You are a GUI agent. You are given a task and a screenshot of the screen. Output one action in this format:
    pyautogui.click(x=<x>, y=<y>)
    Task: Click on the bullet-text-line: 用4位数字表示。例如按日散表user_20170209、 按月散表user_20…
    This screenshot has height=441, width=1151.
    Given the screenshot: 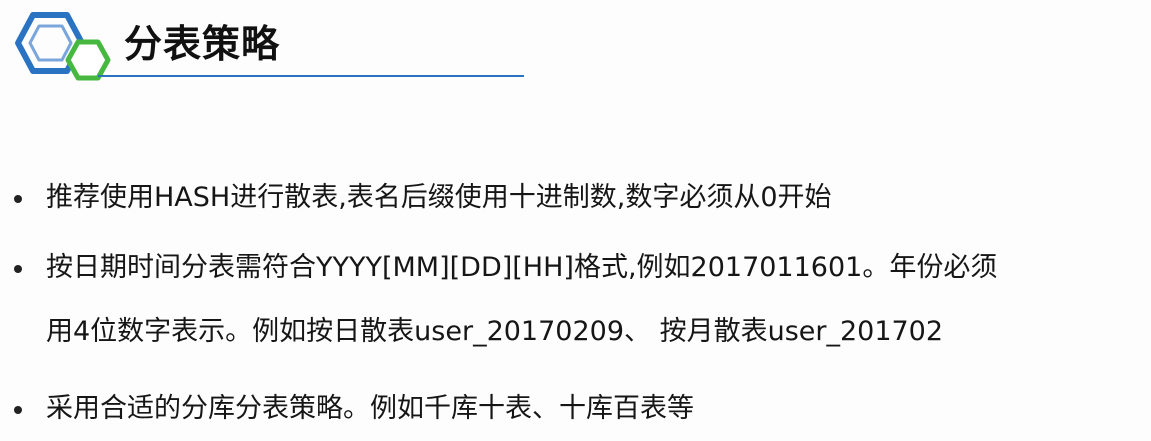 What is the action you would take?
    pyautogui.click(x=495, y=331)
    